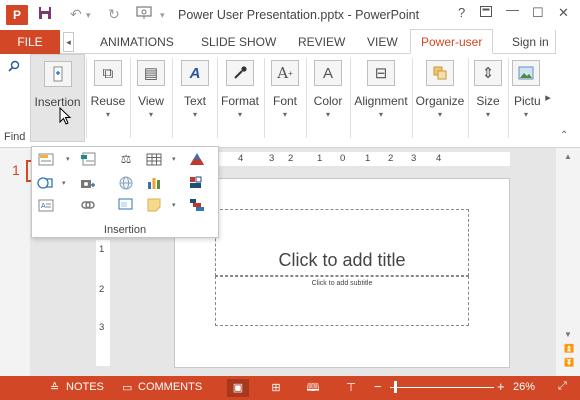 This screenshot has width=580, height=400. What do you see at coordinates (381, 73) in the screenshot?
I see `alignment-icon: ⊟` at bounding box center [381, 73].